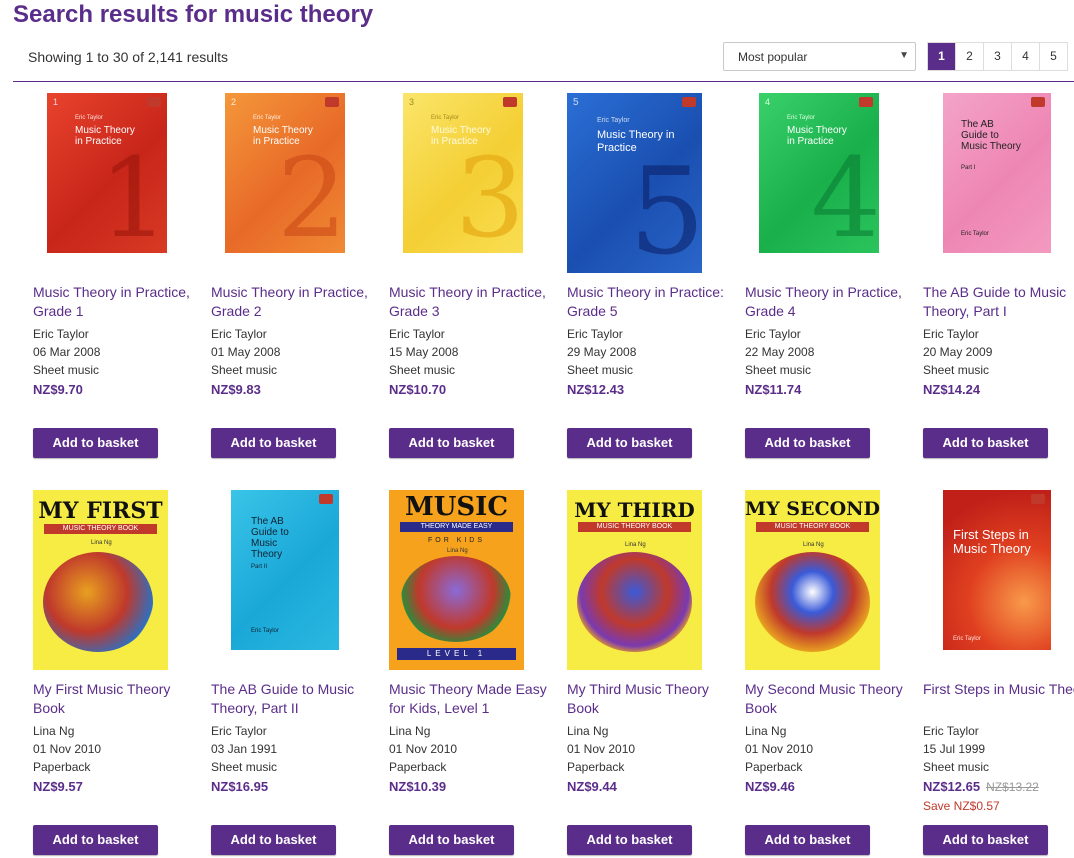  What do you see at coordinates (296, 302) in the screenshot?
I see `product-title-link: Music Theory in Practice, Grade 2` at bounding box center [296, 302].